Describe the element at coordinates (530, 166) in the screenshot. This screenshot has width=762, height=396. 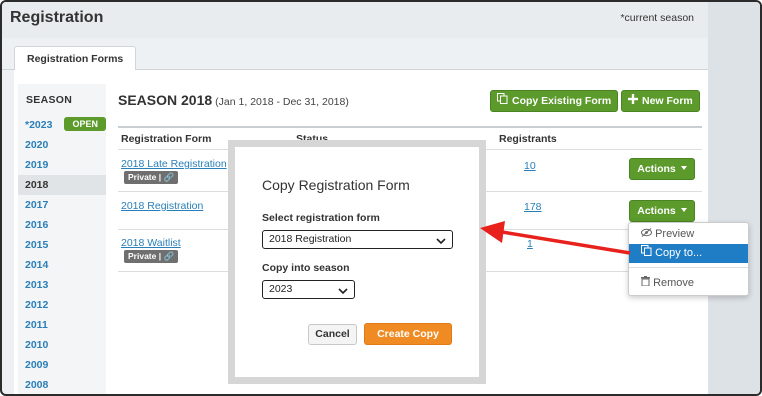
I see `registrants-count-link: 10` at that location.